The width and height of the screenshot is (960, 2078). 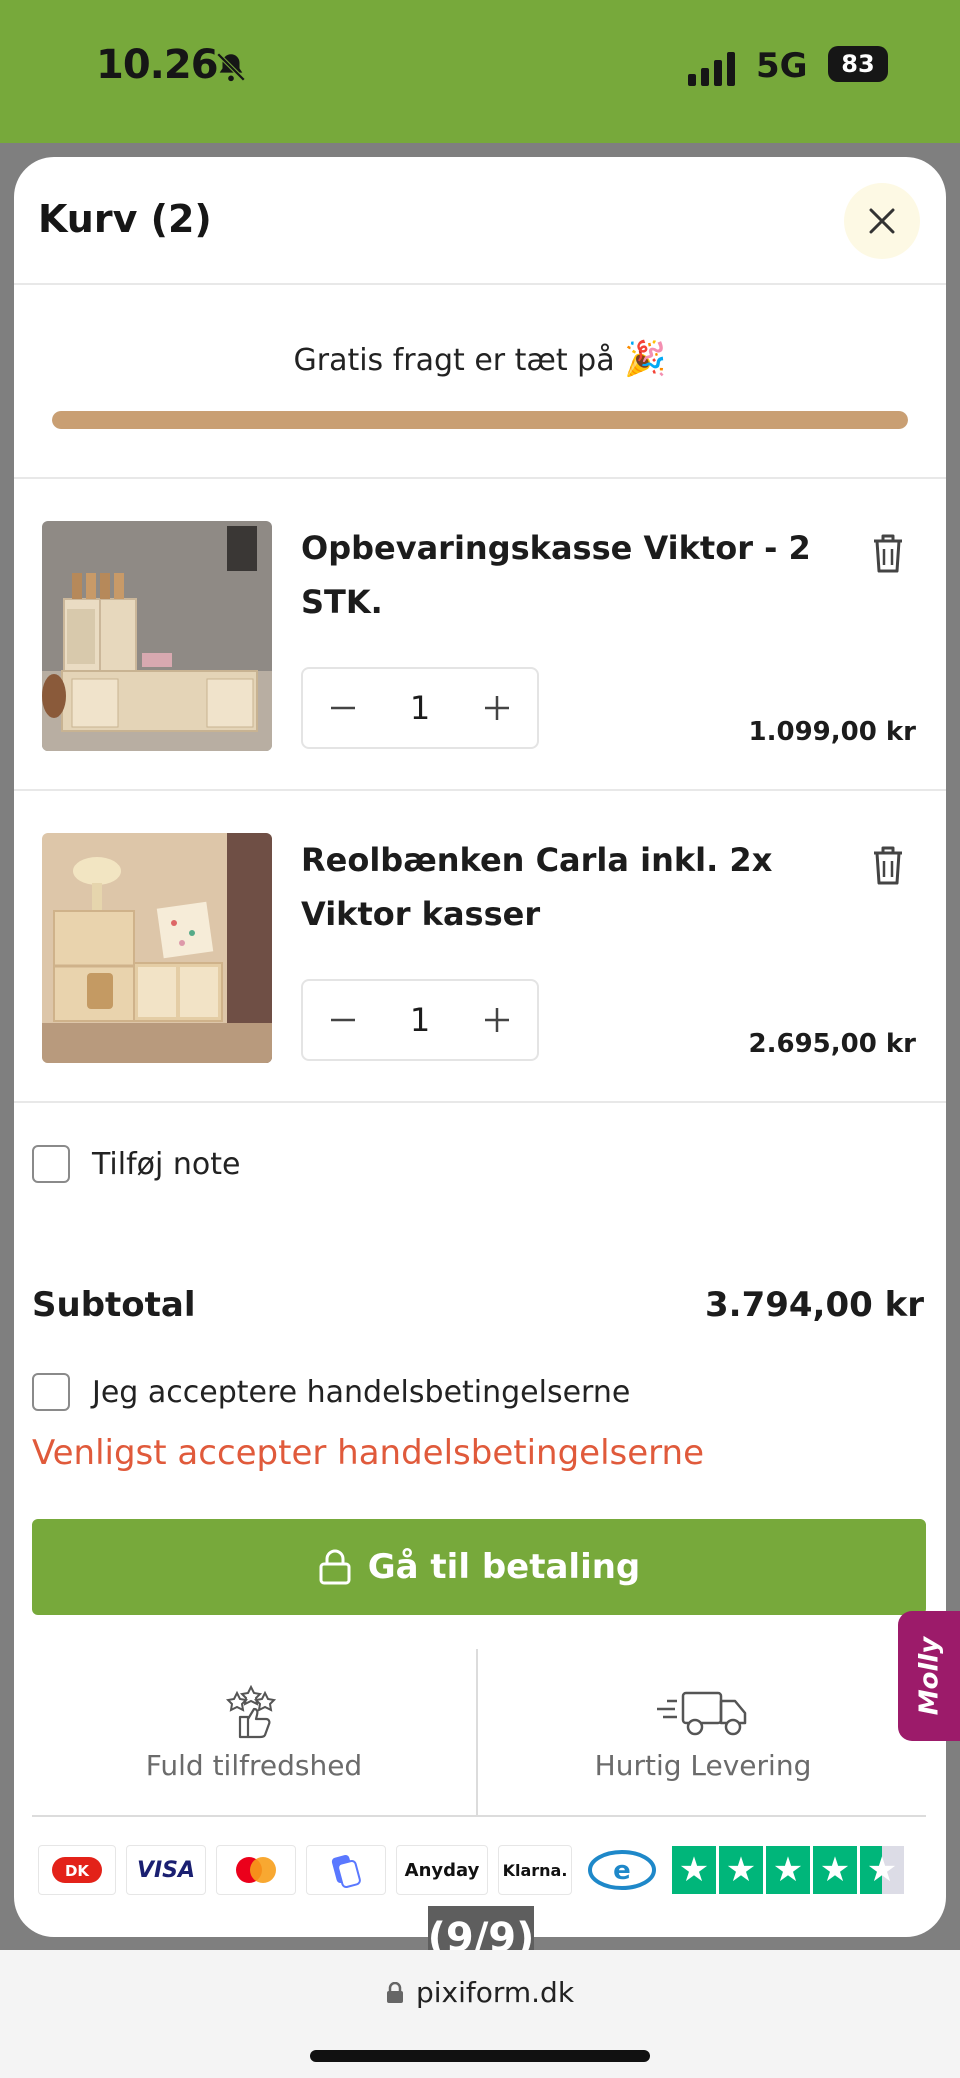 I want to click on product-price: 2.695,00 kr, so click(x=832, y=1044).